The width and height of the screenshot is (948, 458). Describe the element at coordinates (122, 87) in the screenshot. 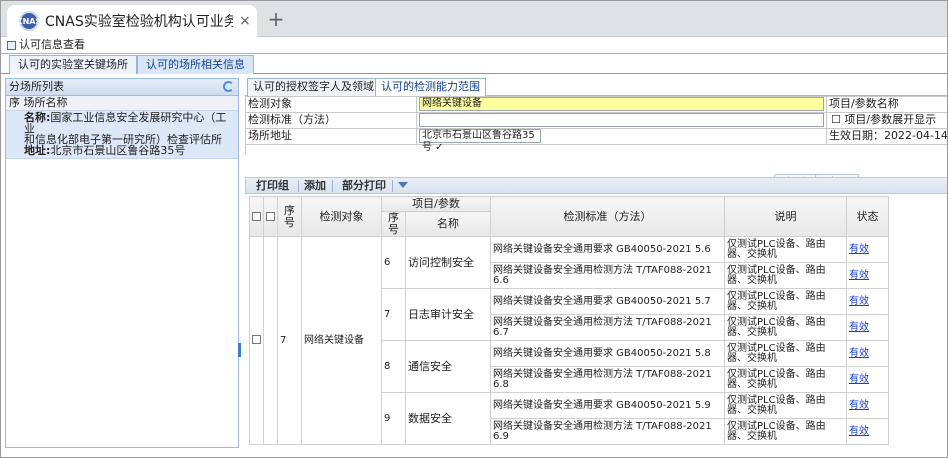

I see `site-list-header: 分场所列表` at that location.